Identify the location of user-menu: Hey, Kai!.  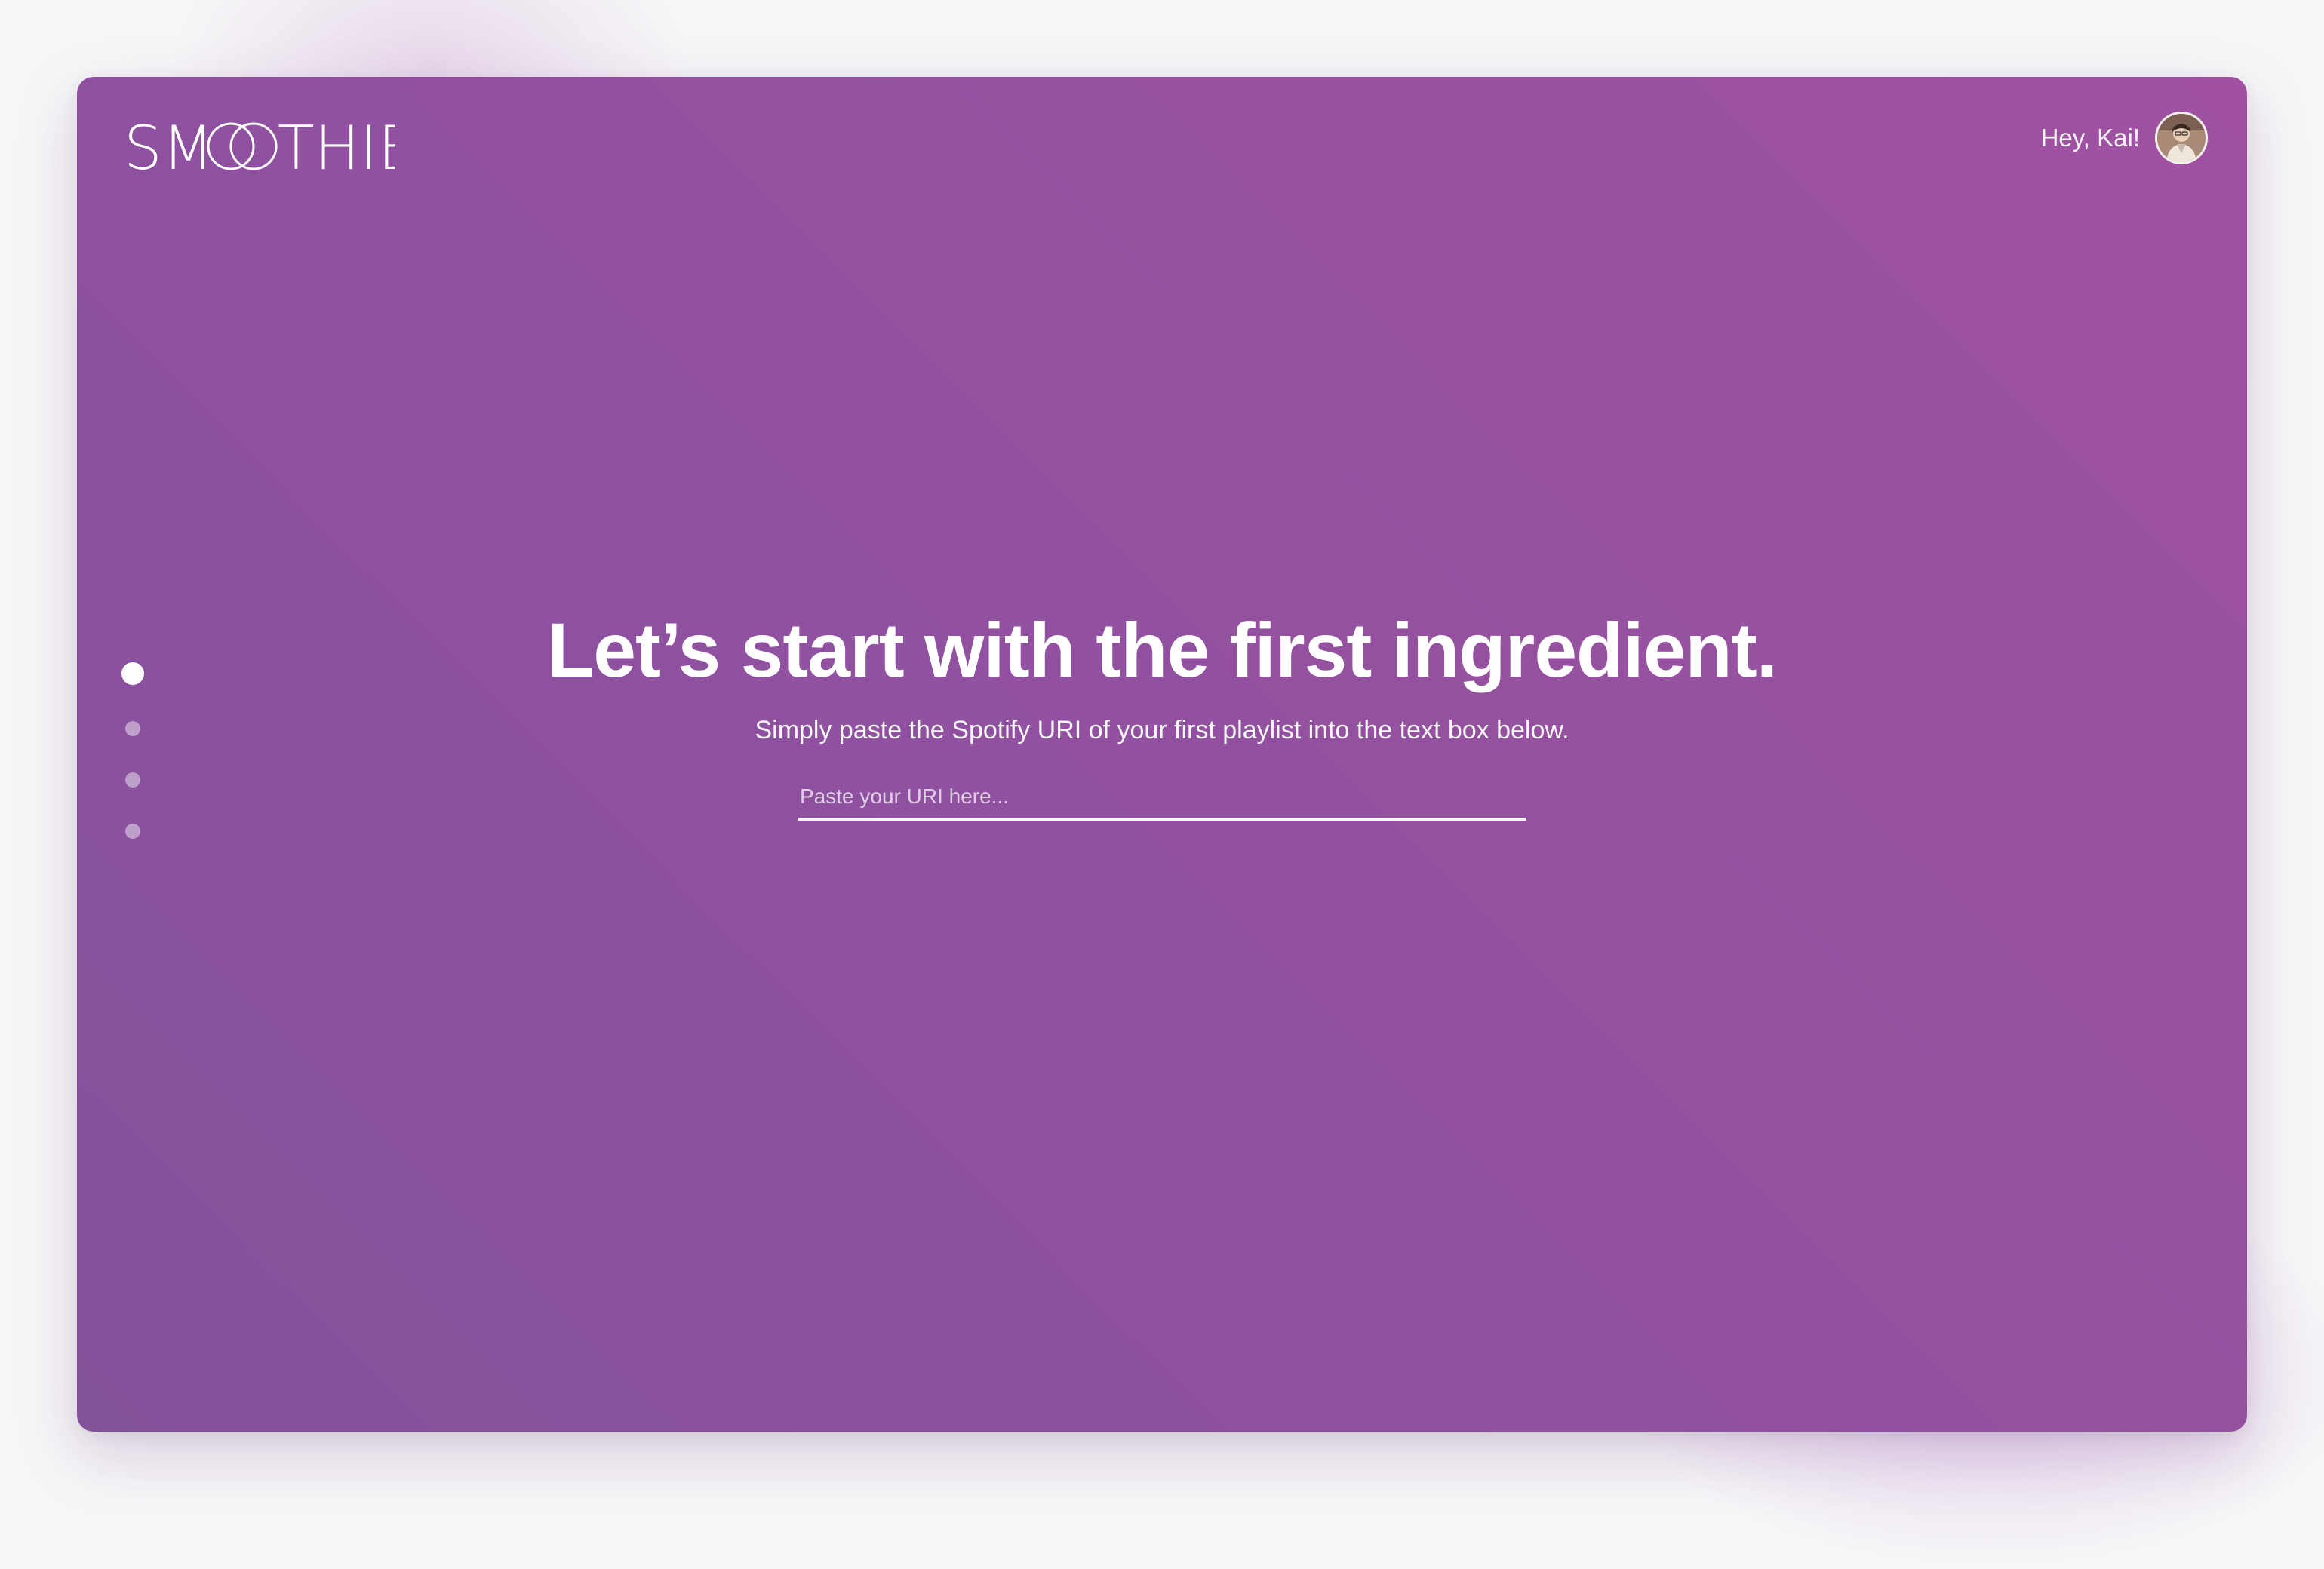
(2124, 138).